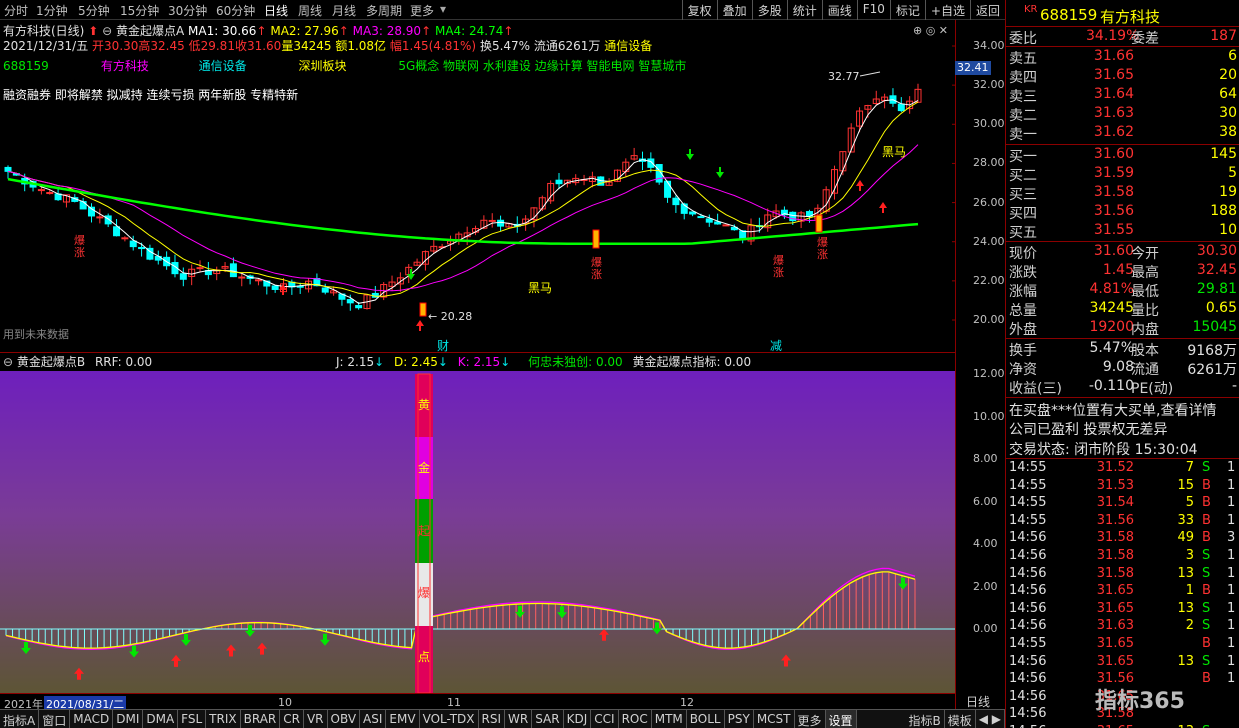  I want to click on current-price-tag: 32.41, so click(973, 68).